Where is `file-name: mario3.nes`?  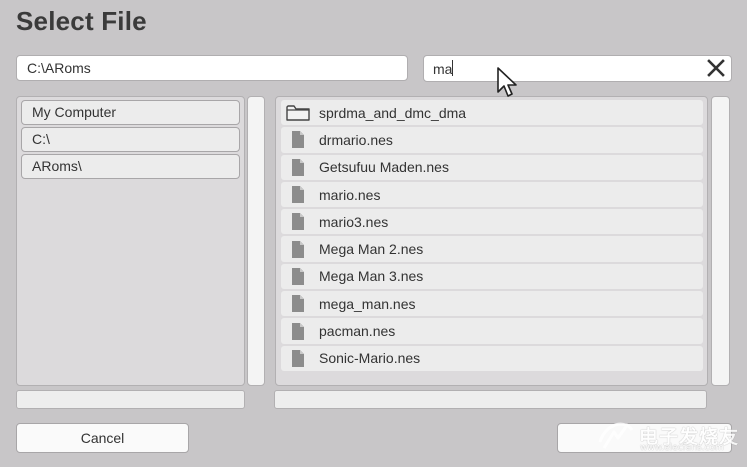 file-name: mario3.nes is located at coordinates (354, 221).